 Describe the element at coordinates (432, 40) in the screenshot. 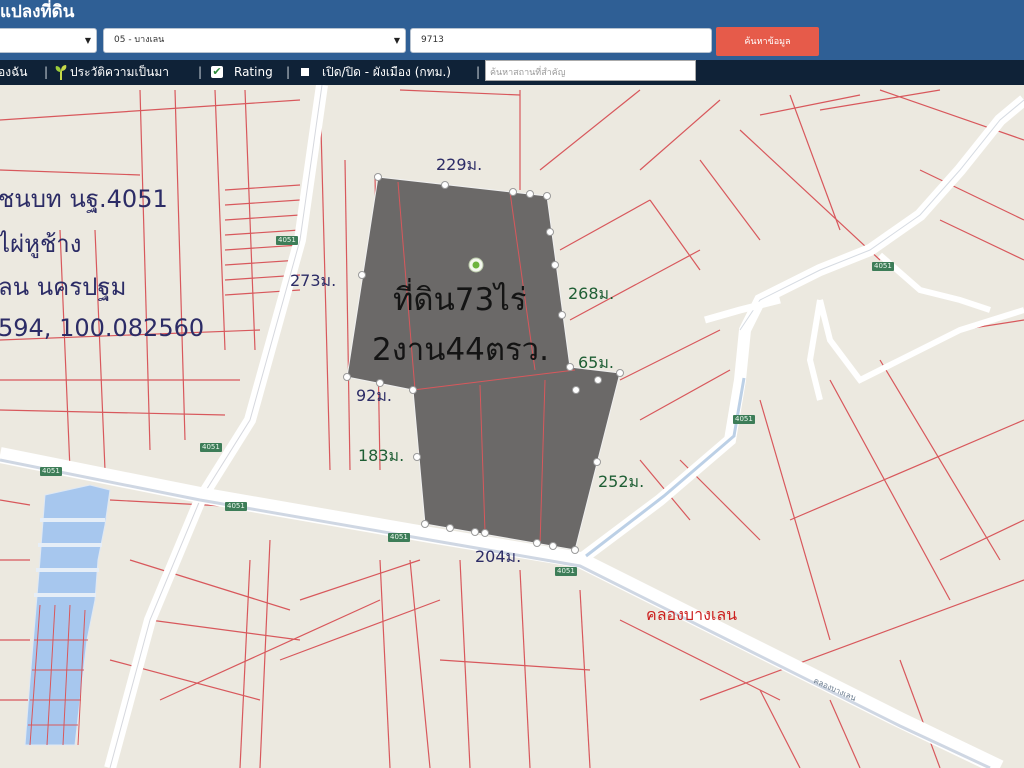

I see `parcel-number-value: 9713` at that location.